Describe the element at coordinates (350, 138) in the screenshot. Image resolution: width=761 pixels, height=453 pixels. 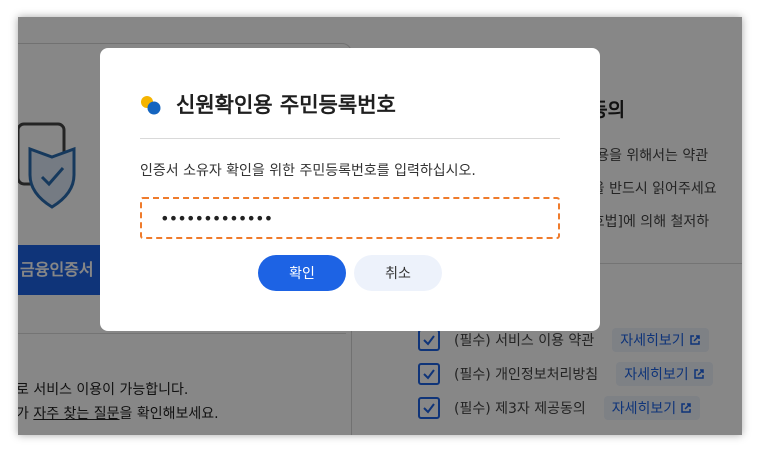
I see `dialog-divider` at that location.